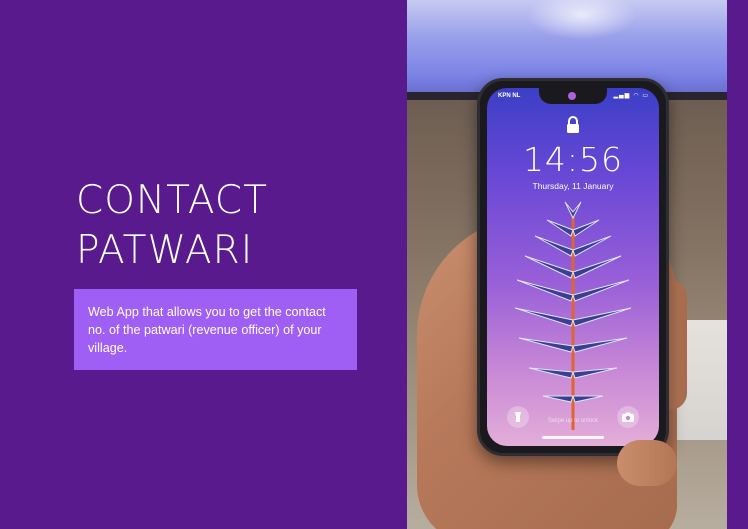  Describe the element at coordinates (573, 186) in the screenshot. I see `lock-screen-date: Thursday, 11 January` at that location.